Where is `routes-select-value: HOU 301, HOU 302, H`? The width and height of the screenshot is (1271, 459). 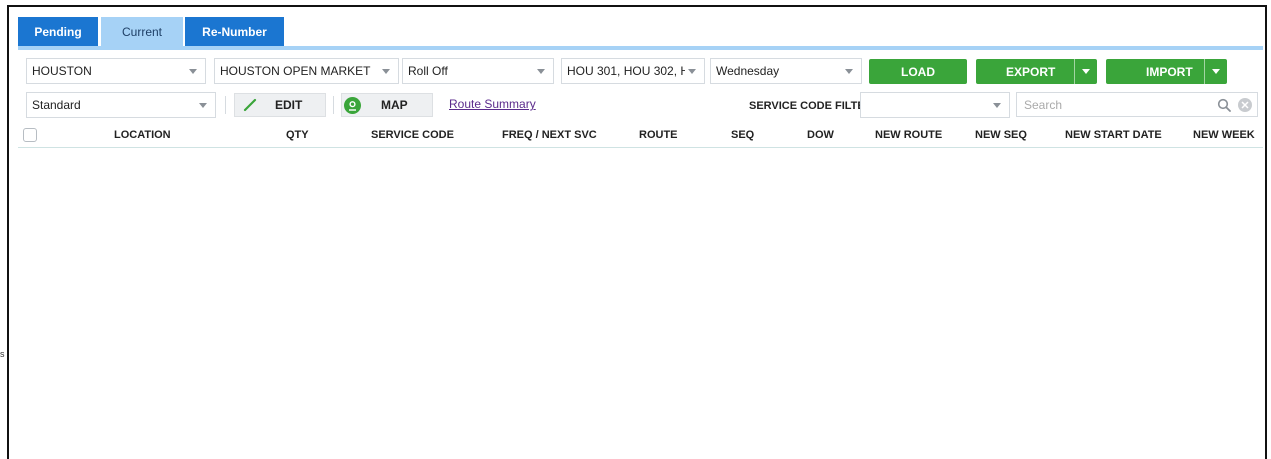
routes-select-value: HOU 301, HOU 302, H is located at coordinates (626, 71).